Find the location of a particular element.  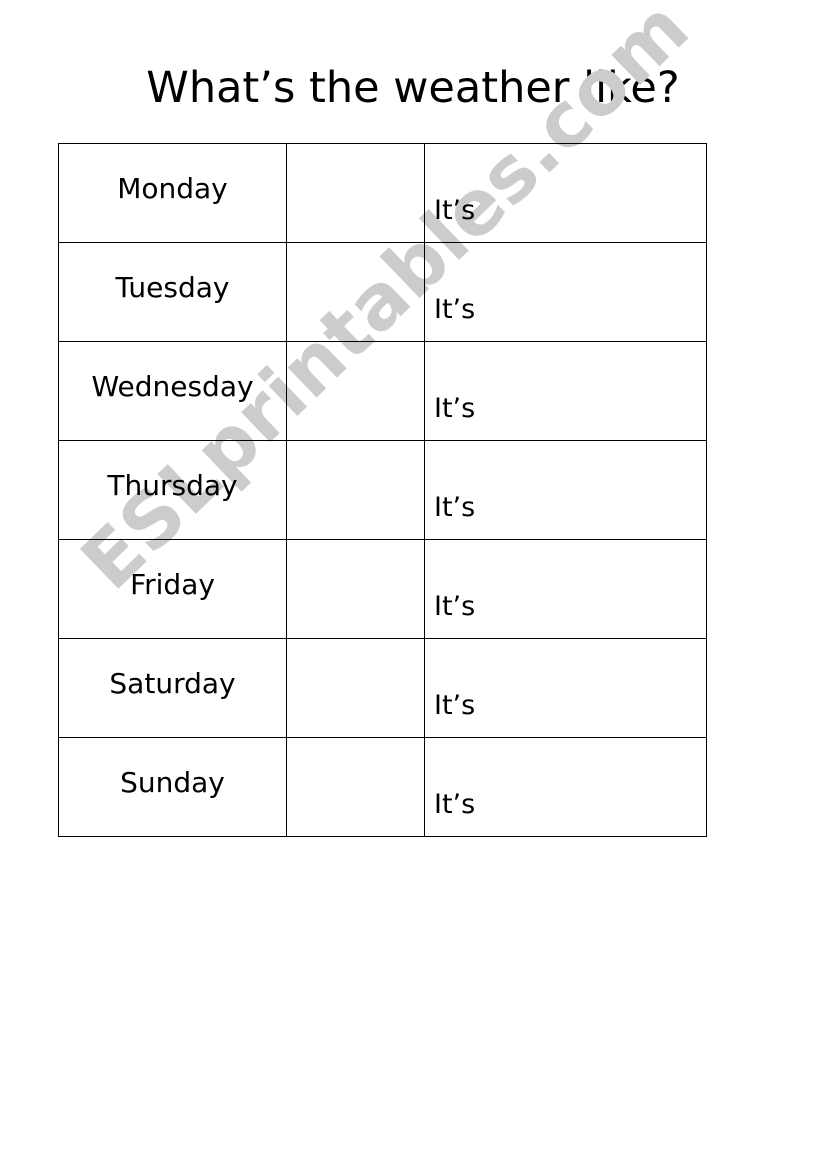

table-row: Wednesday It’s is located at coordinates (382, 391).